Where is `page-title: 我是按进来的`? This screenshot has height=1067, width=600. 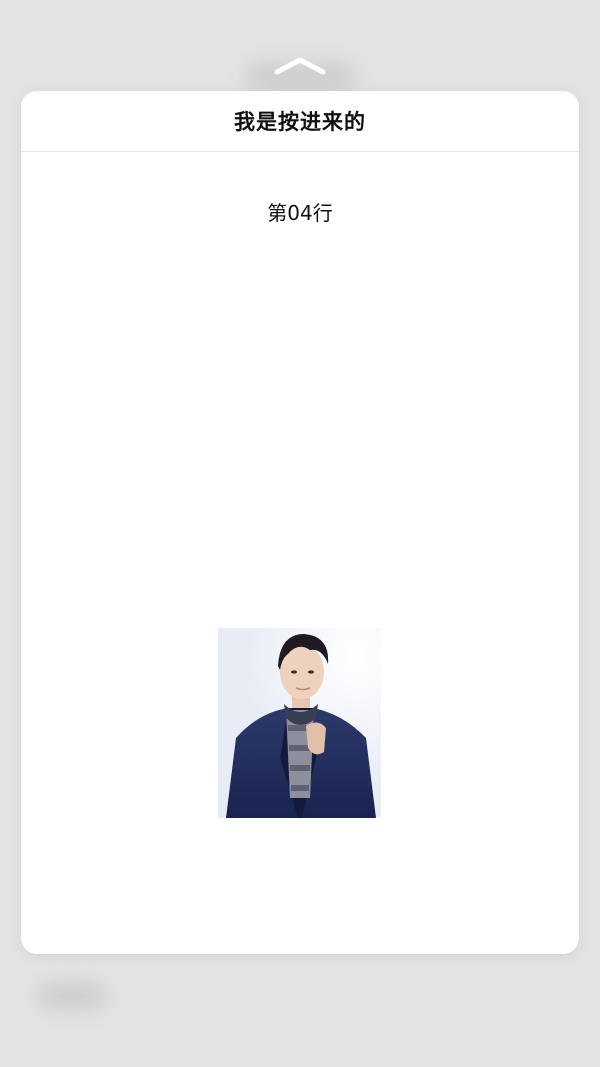 page-title: 我是按进来的 is located at coordinates (300, 122).